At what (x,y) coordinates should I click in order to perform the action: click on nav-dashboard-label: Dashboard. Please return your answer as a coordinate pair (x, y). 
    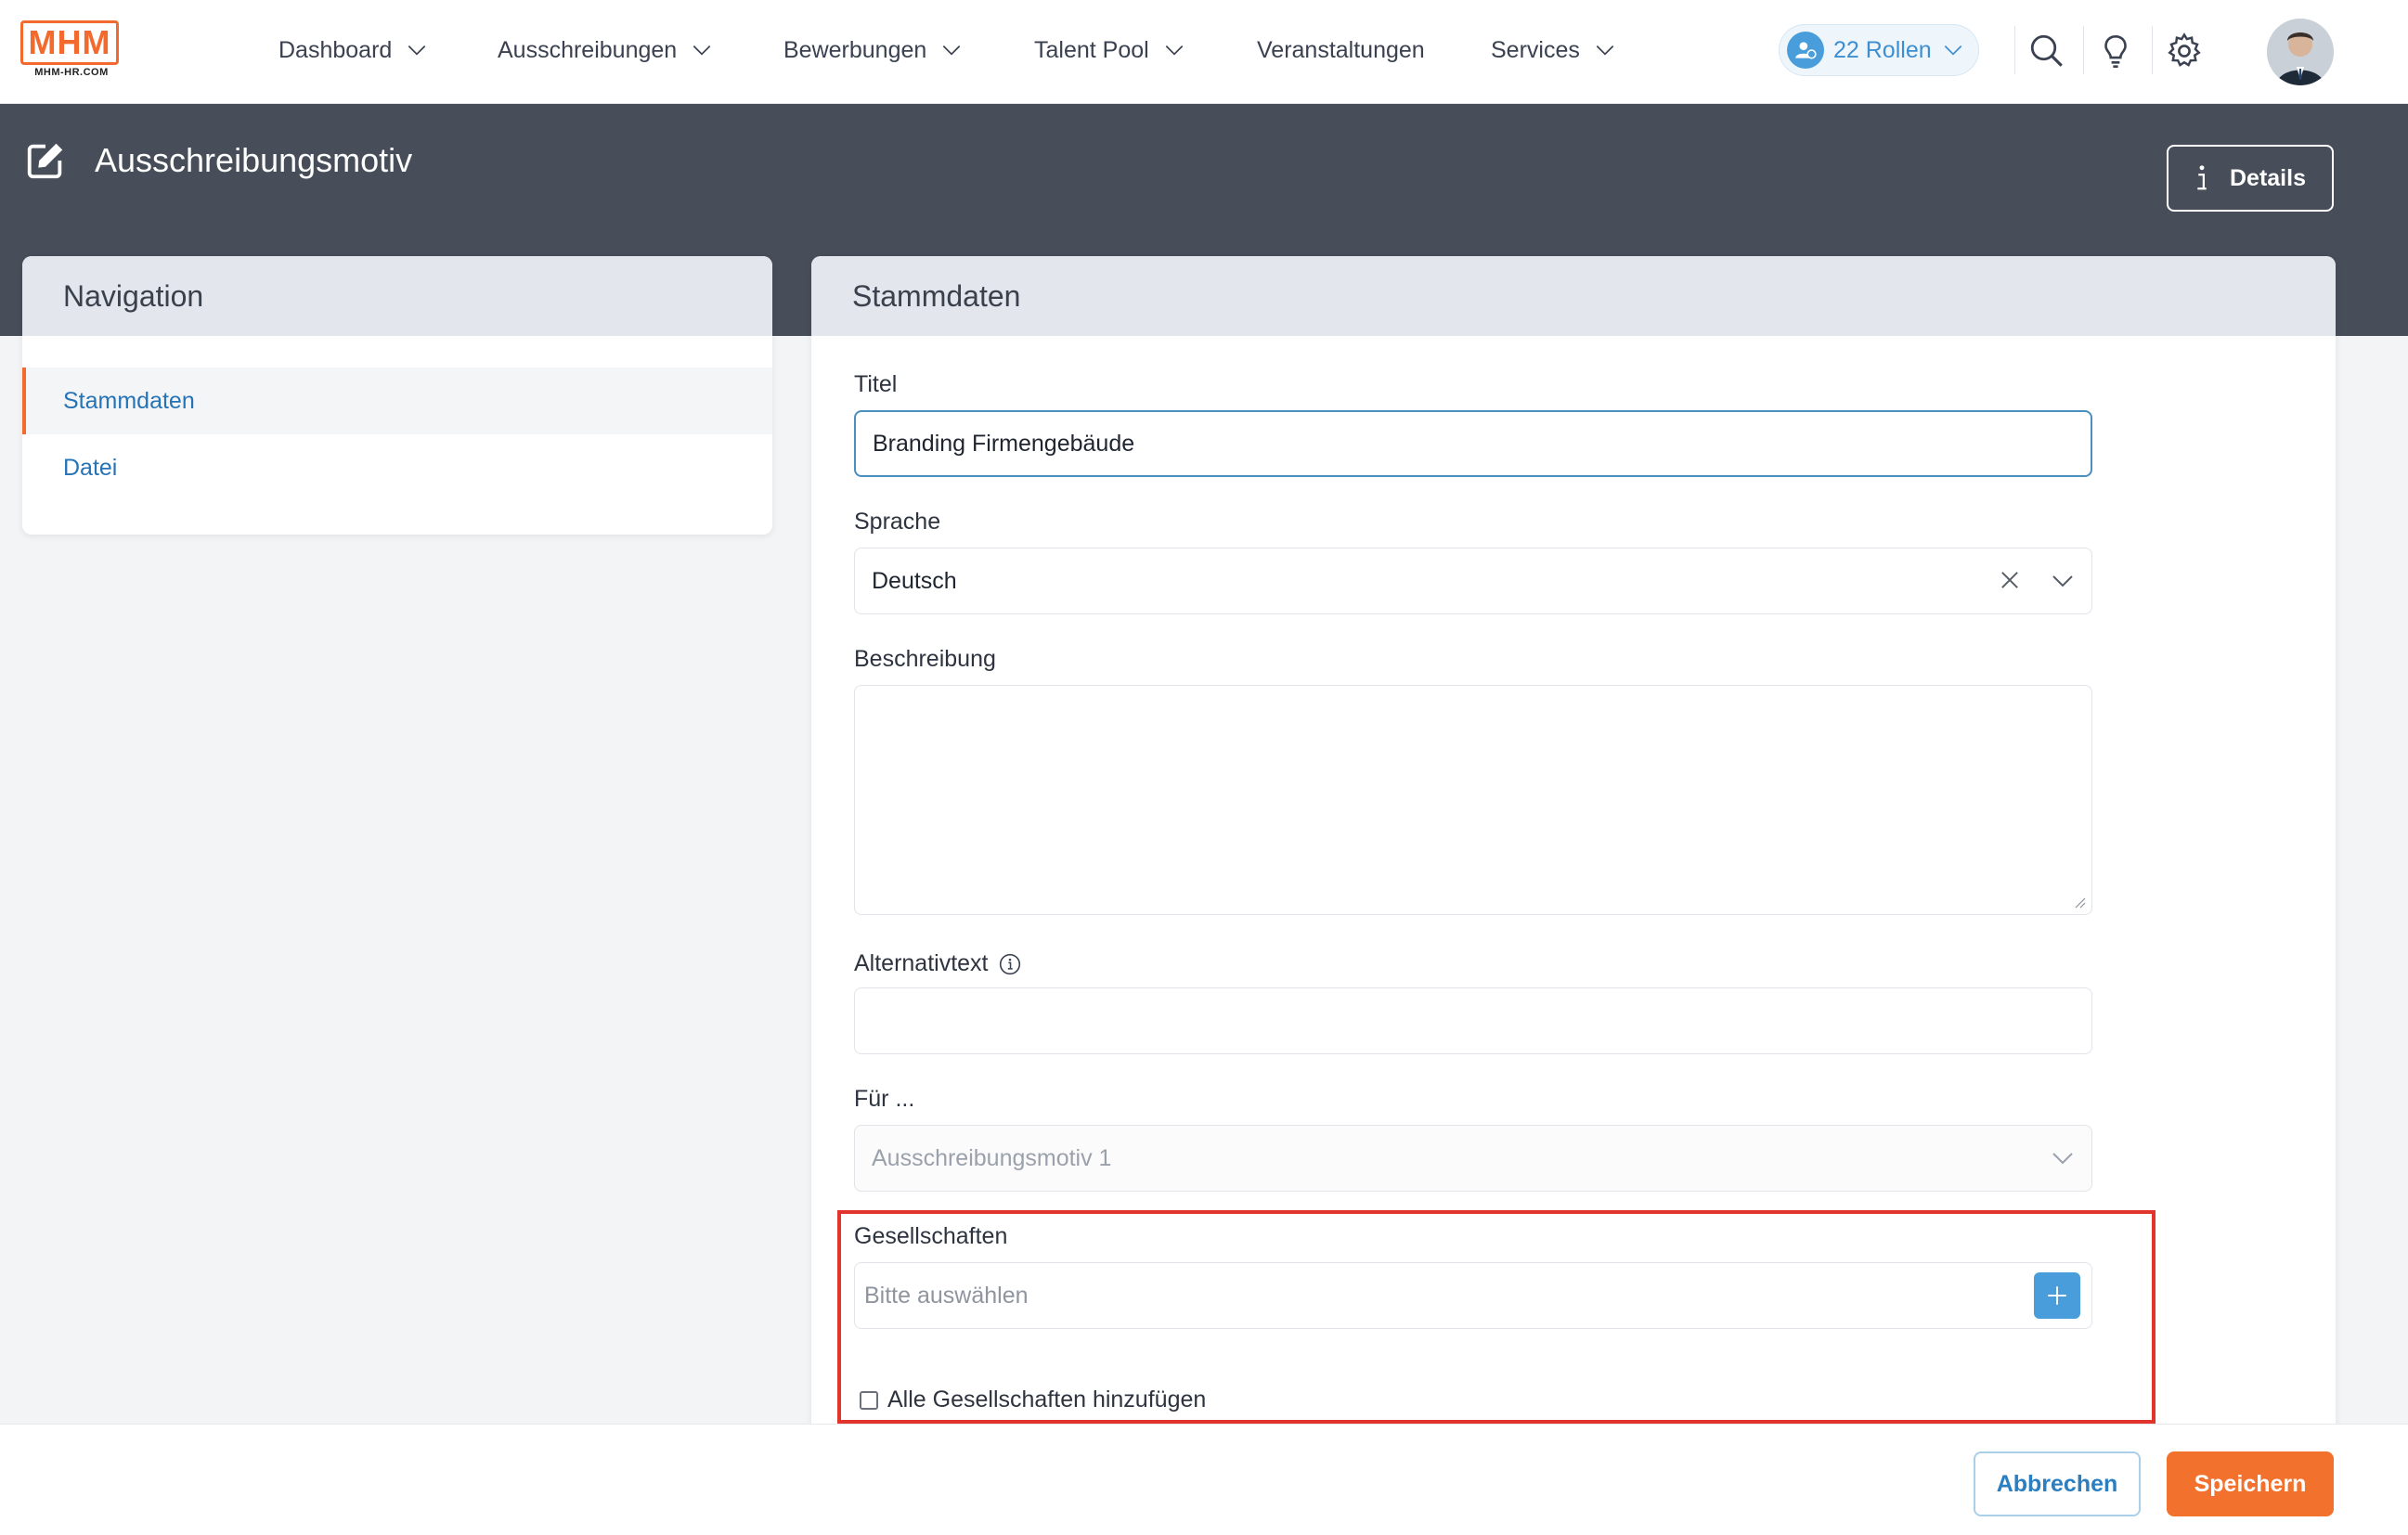
    Looking at the image, I should click on (335, 49).